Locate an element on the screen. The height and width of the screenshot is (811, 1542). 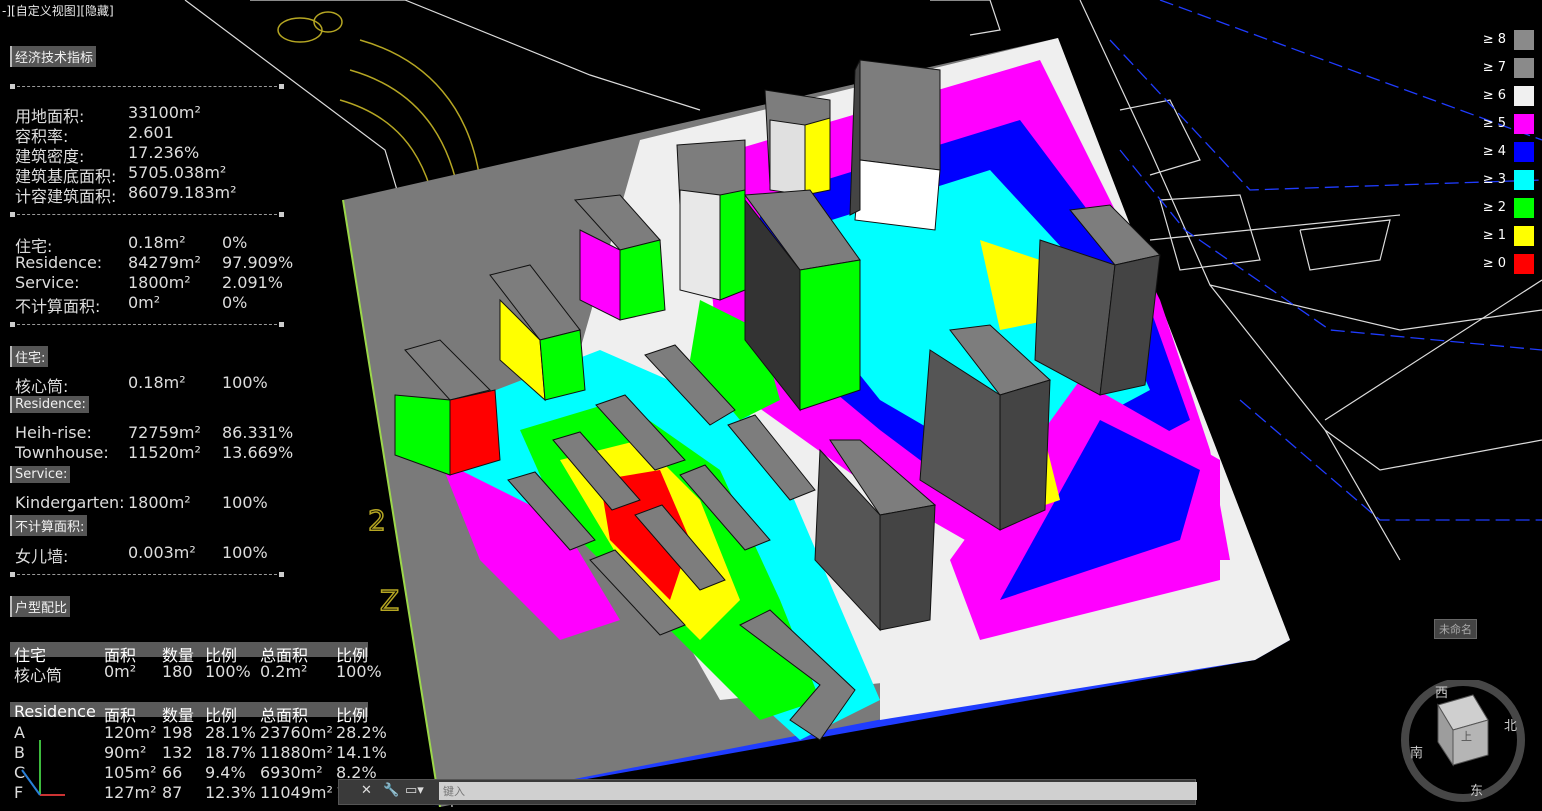
command-input is located at coordinates (818, 791).